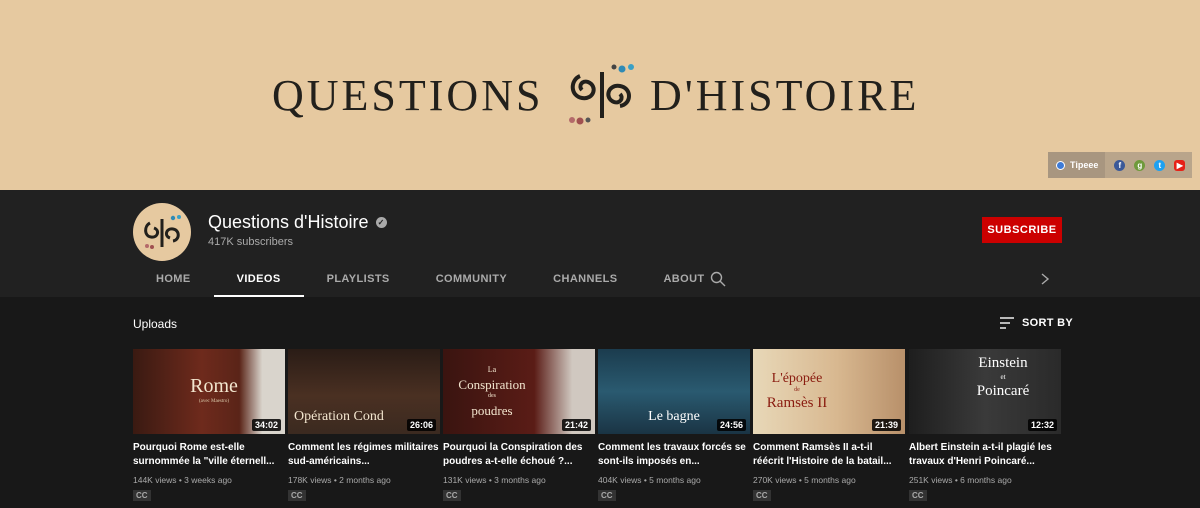  Describe the element at coordinates (1007, 323) in the screenshot. I see `sort-icon` at that location.